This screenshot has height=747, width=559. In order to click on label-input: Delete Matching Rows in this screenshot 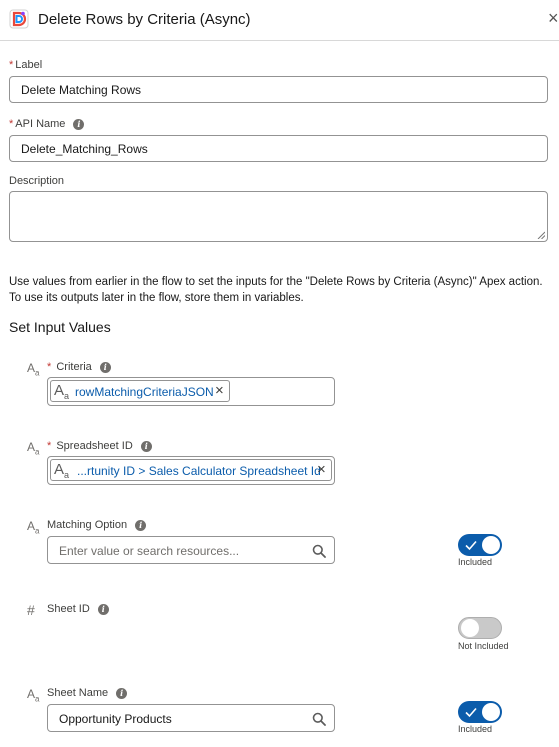, I will do `click(278, 89)`.